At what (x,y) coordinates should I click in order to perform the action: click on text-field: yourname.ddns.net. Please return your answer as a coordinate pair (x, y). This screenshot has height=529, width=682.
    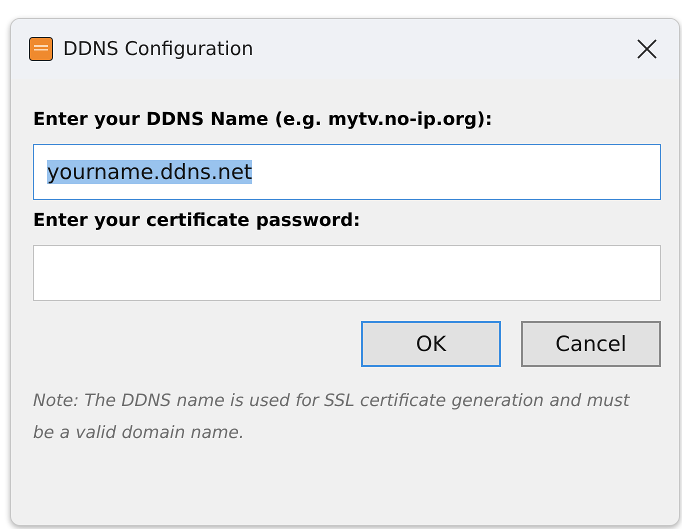
    Looking at the image, I should click on (347, 172).